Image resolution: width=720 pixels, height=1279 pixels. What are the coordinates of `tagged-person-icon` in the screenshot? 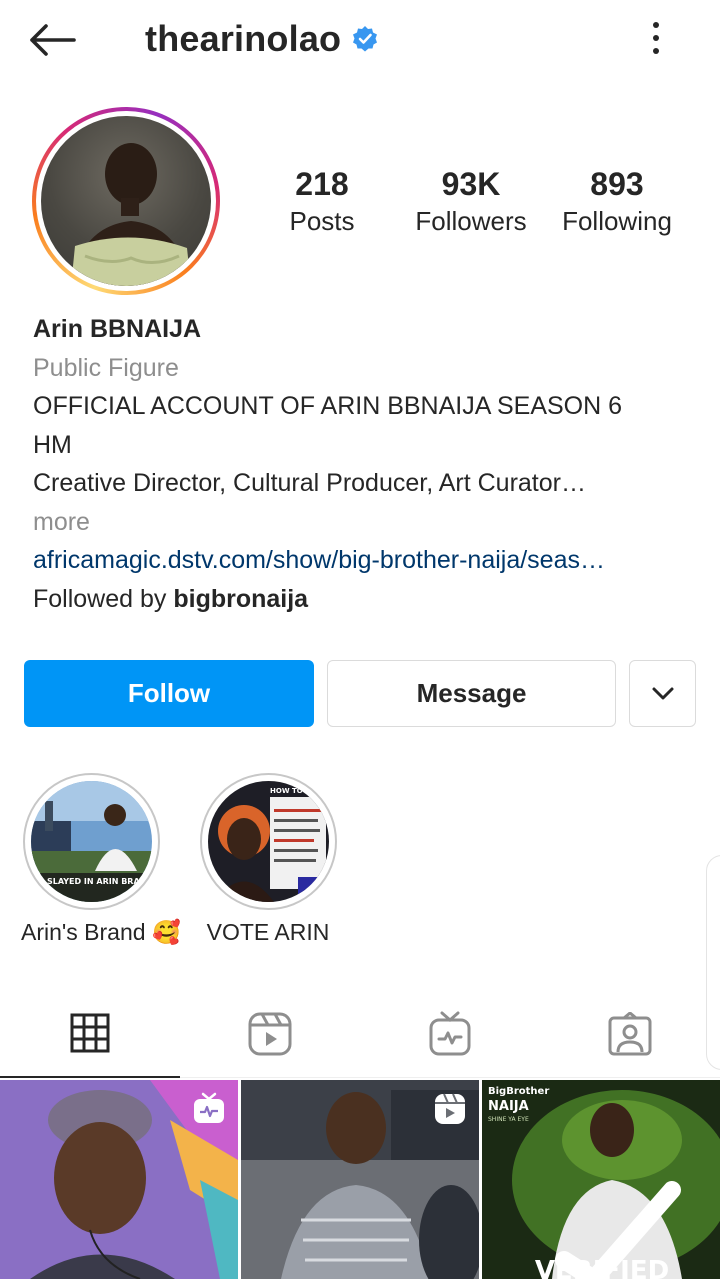 It's located at (630, 1034).